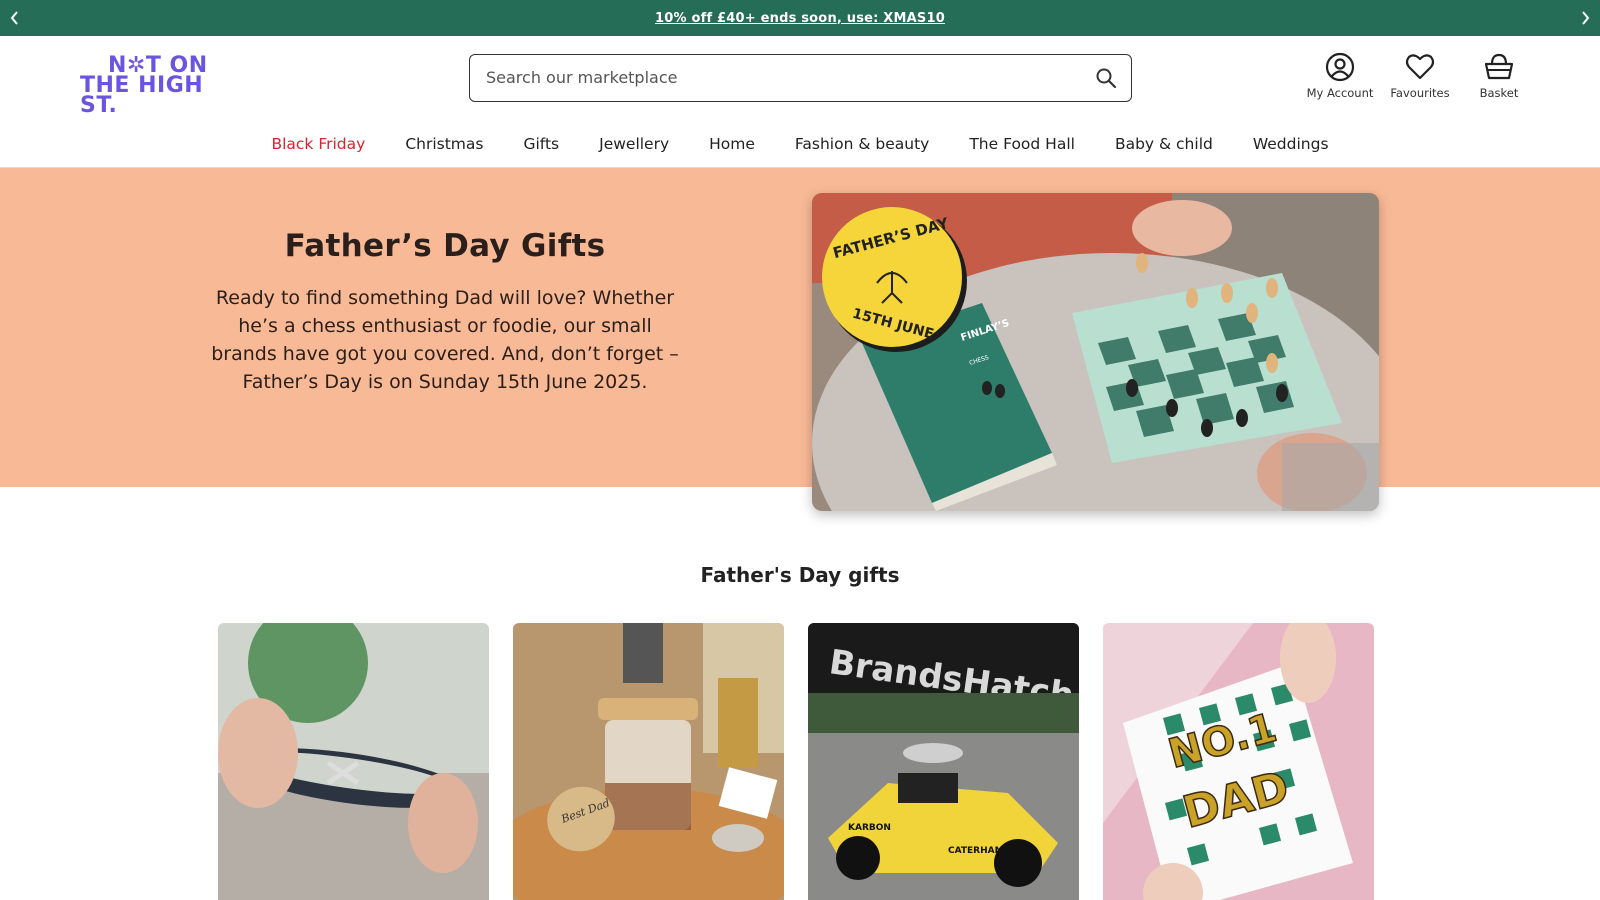 This screenshot has width=1600, height=900. I want to click on product-card: BrandsHatch KARBON CATERHAM, so click(943, 761).